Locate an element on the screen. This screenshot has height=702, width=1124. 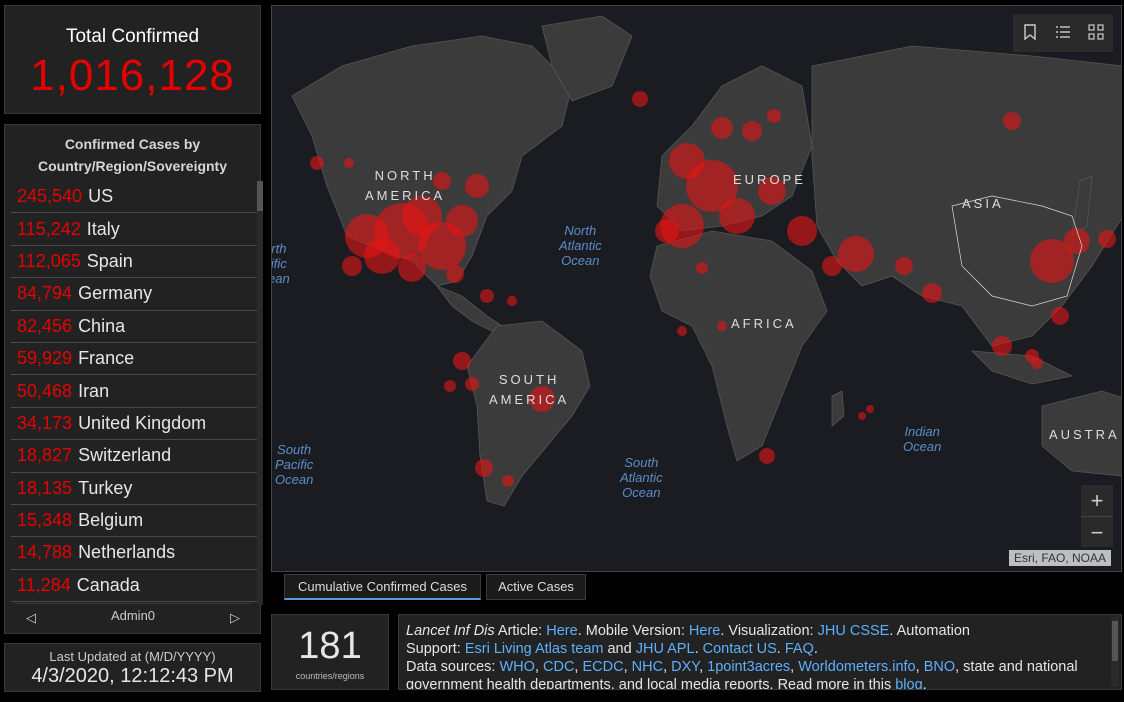
zoom-controls: + − is located at coordinates (1097, 516).